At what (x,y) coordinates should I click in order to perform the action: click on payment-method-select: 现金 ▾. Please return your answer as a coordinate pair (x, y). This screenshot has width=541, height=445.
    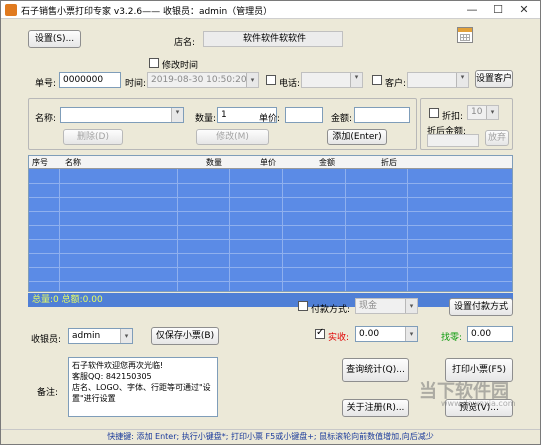
    Looking at the image, I should click on (386, 306).